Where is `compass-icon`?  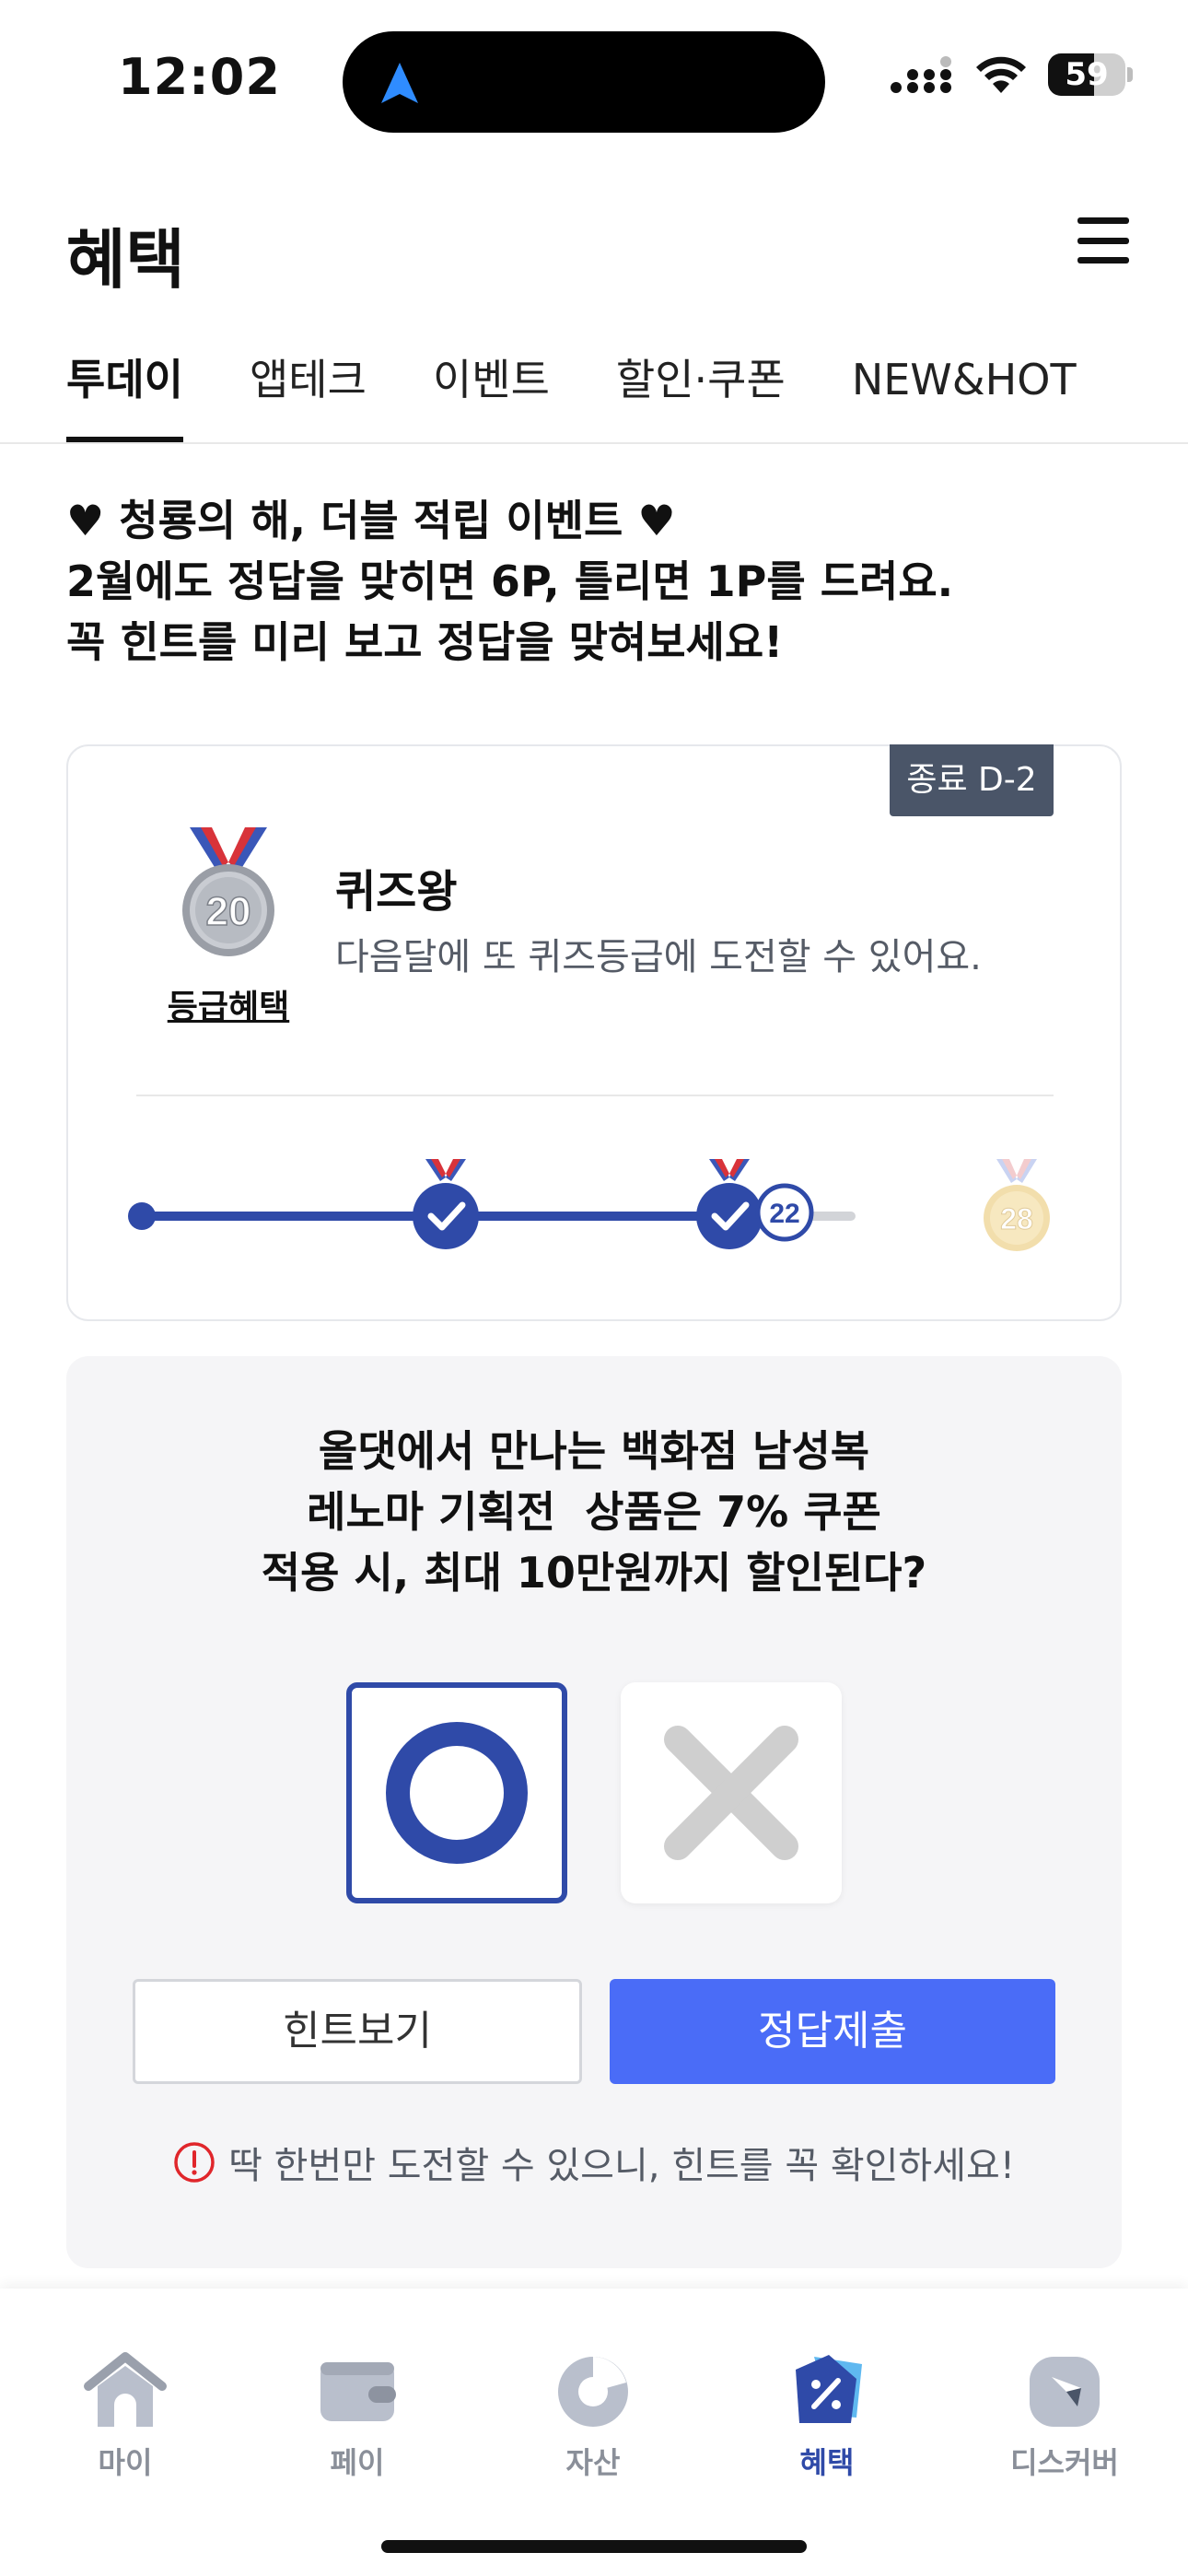 compass-icon is located at coordinates (1065, 2392).